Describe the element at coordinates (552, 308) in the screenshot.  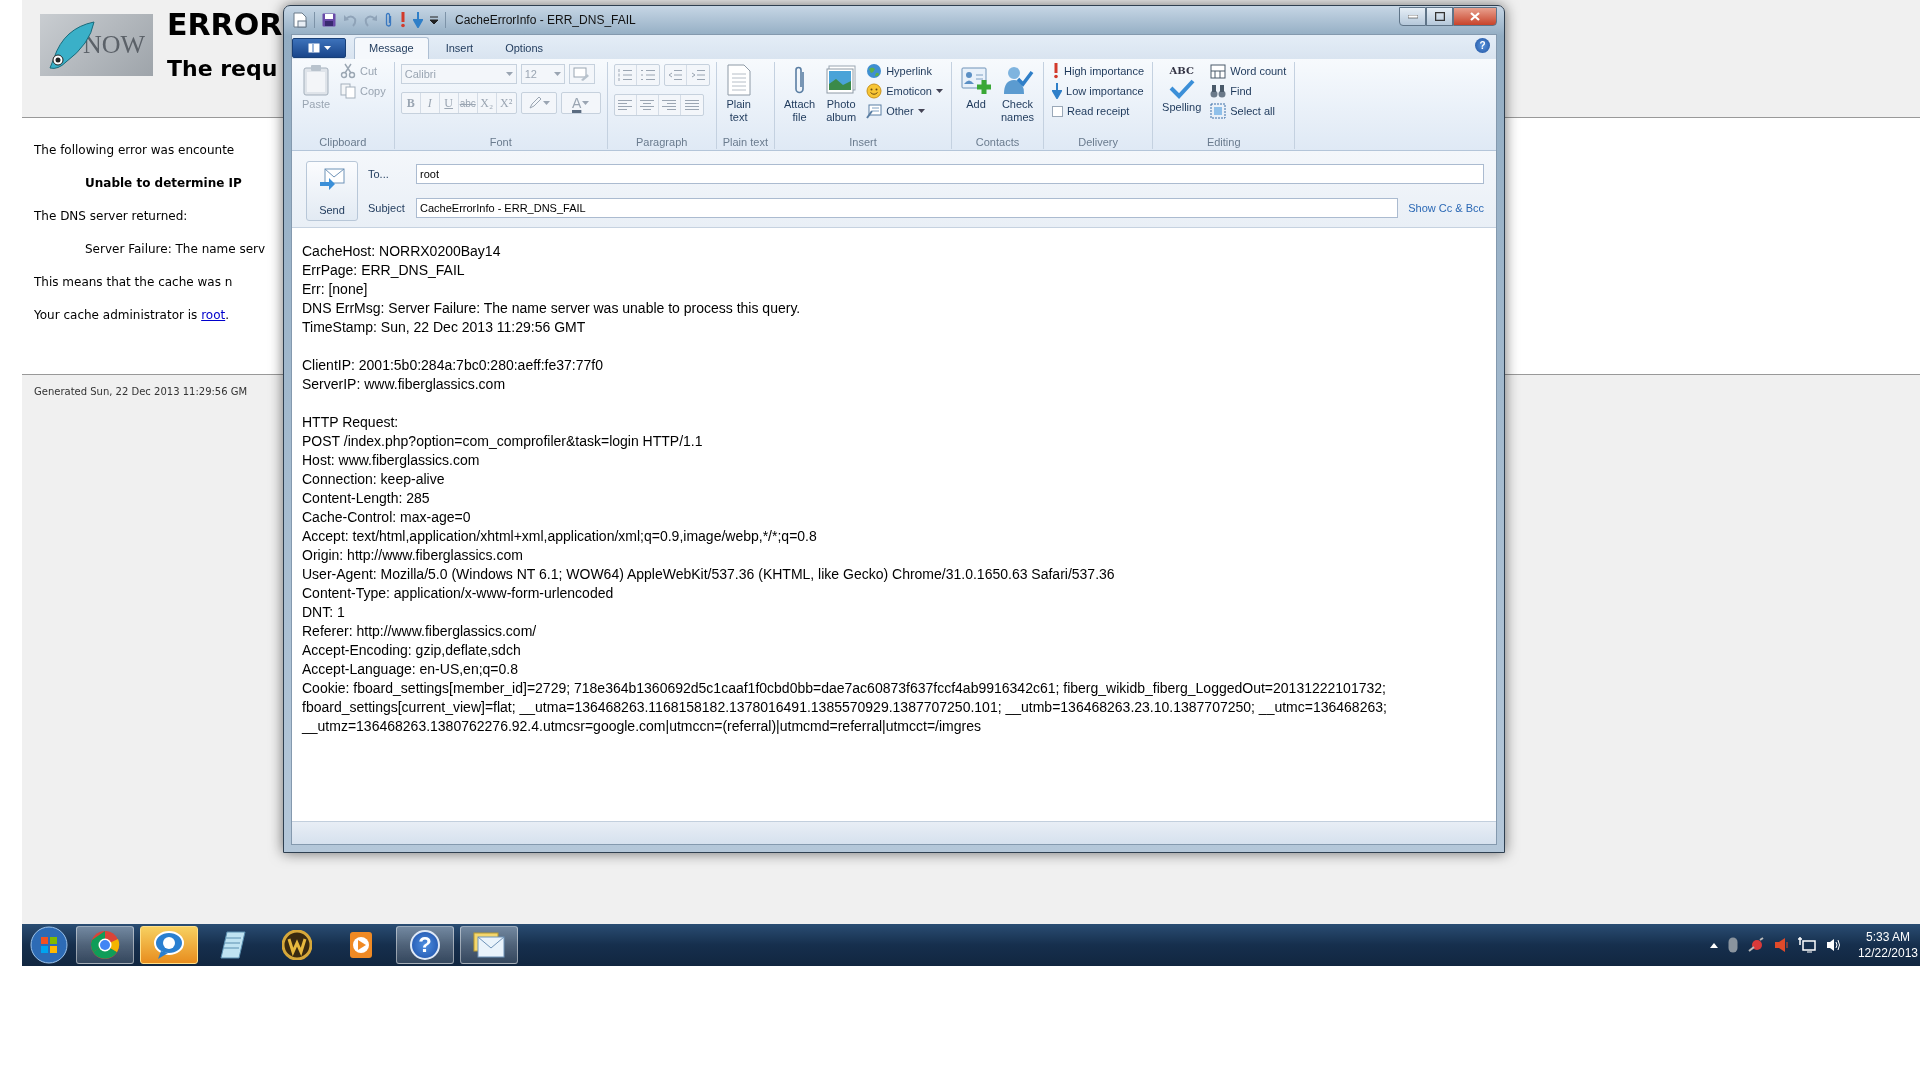
I see `message-line: DNS ErrMsg: Server Failure: The name server was unable to process this query.` at that location.